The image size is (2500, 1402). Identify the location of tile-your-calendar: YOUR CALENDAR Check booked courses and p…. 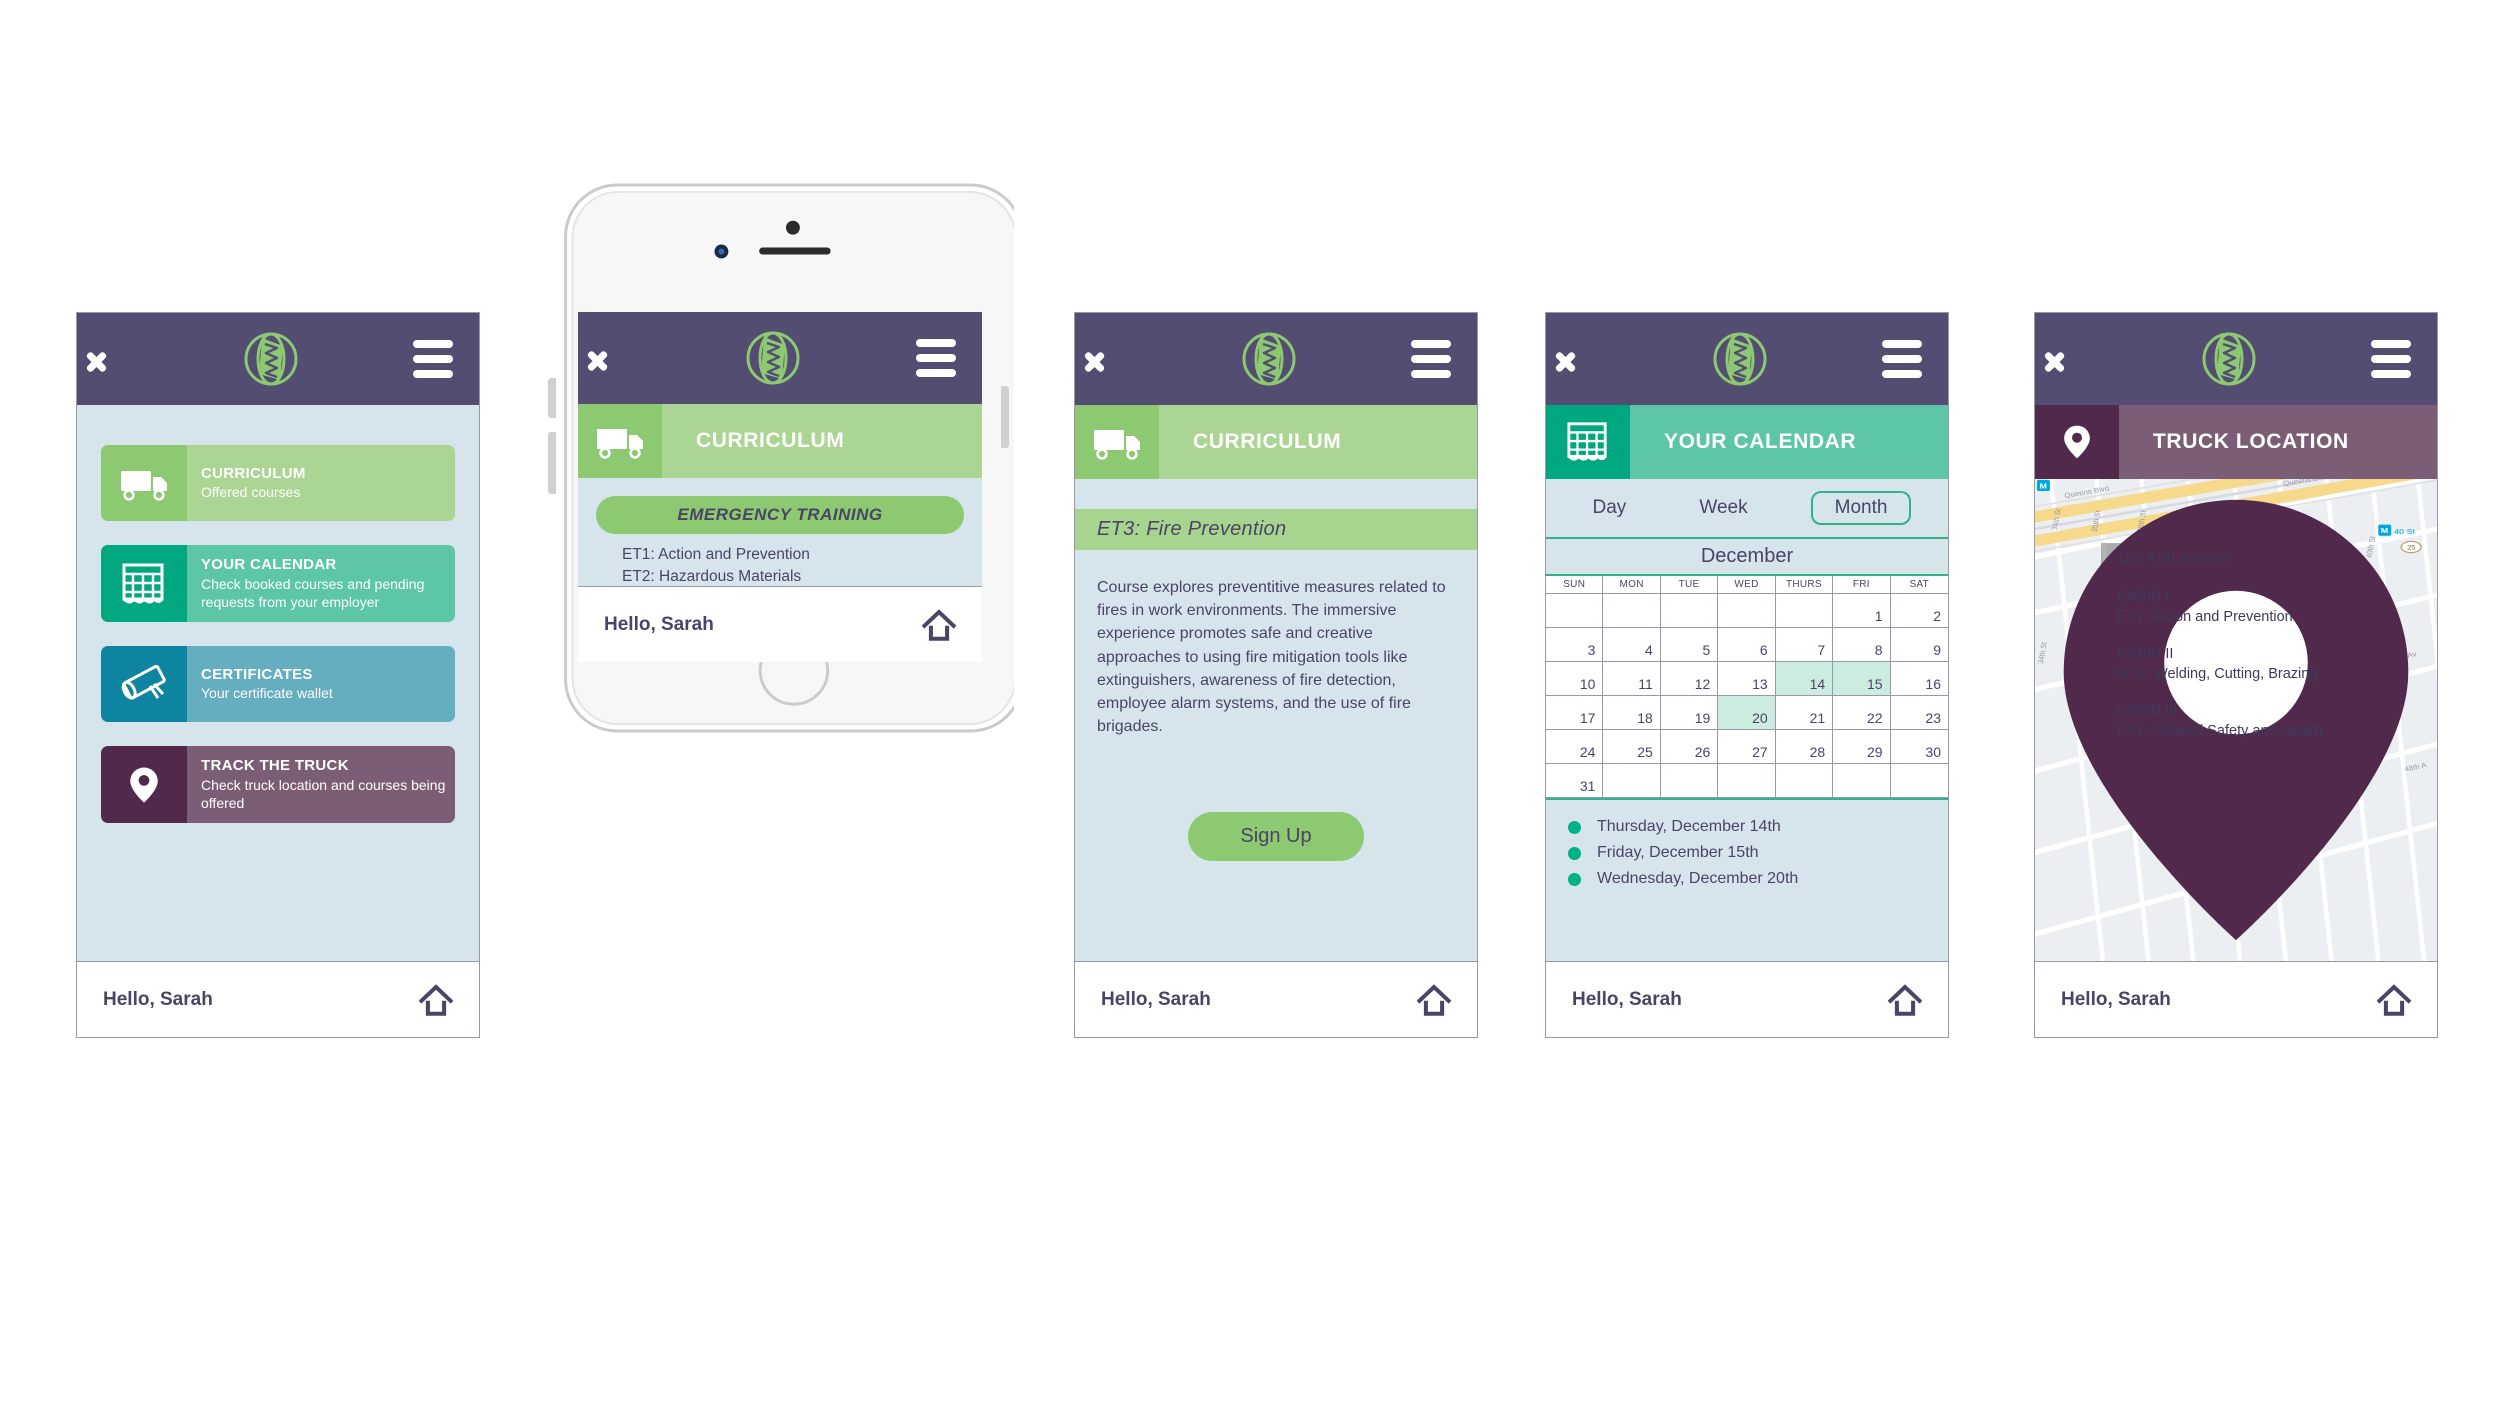
(278, 584).